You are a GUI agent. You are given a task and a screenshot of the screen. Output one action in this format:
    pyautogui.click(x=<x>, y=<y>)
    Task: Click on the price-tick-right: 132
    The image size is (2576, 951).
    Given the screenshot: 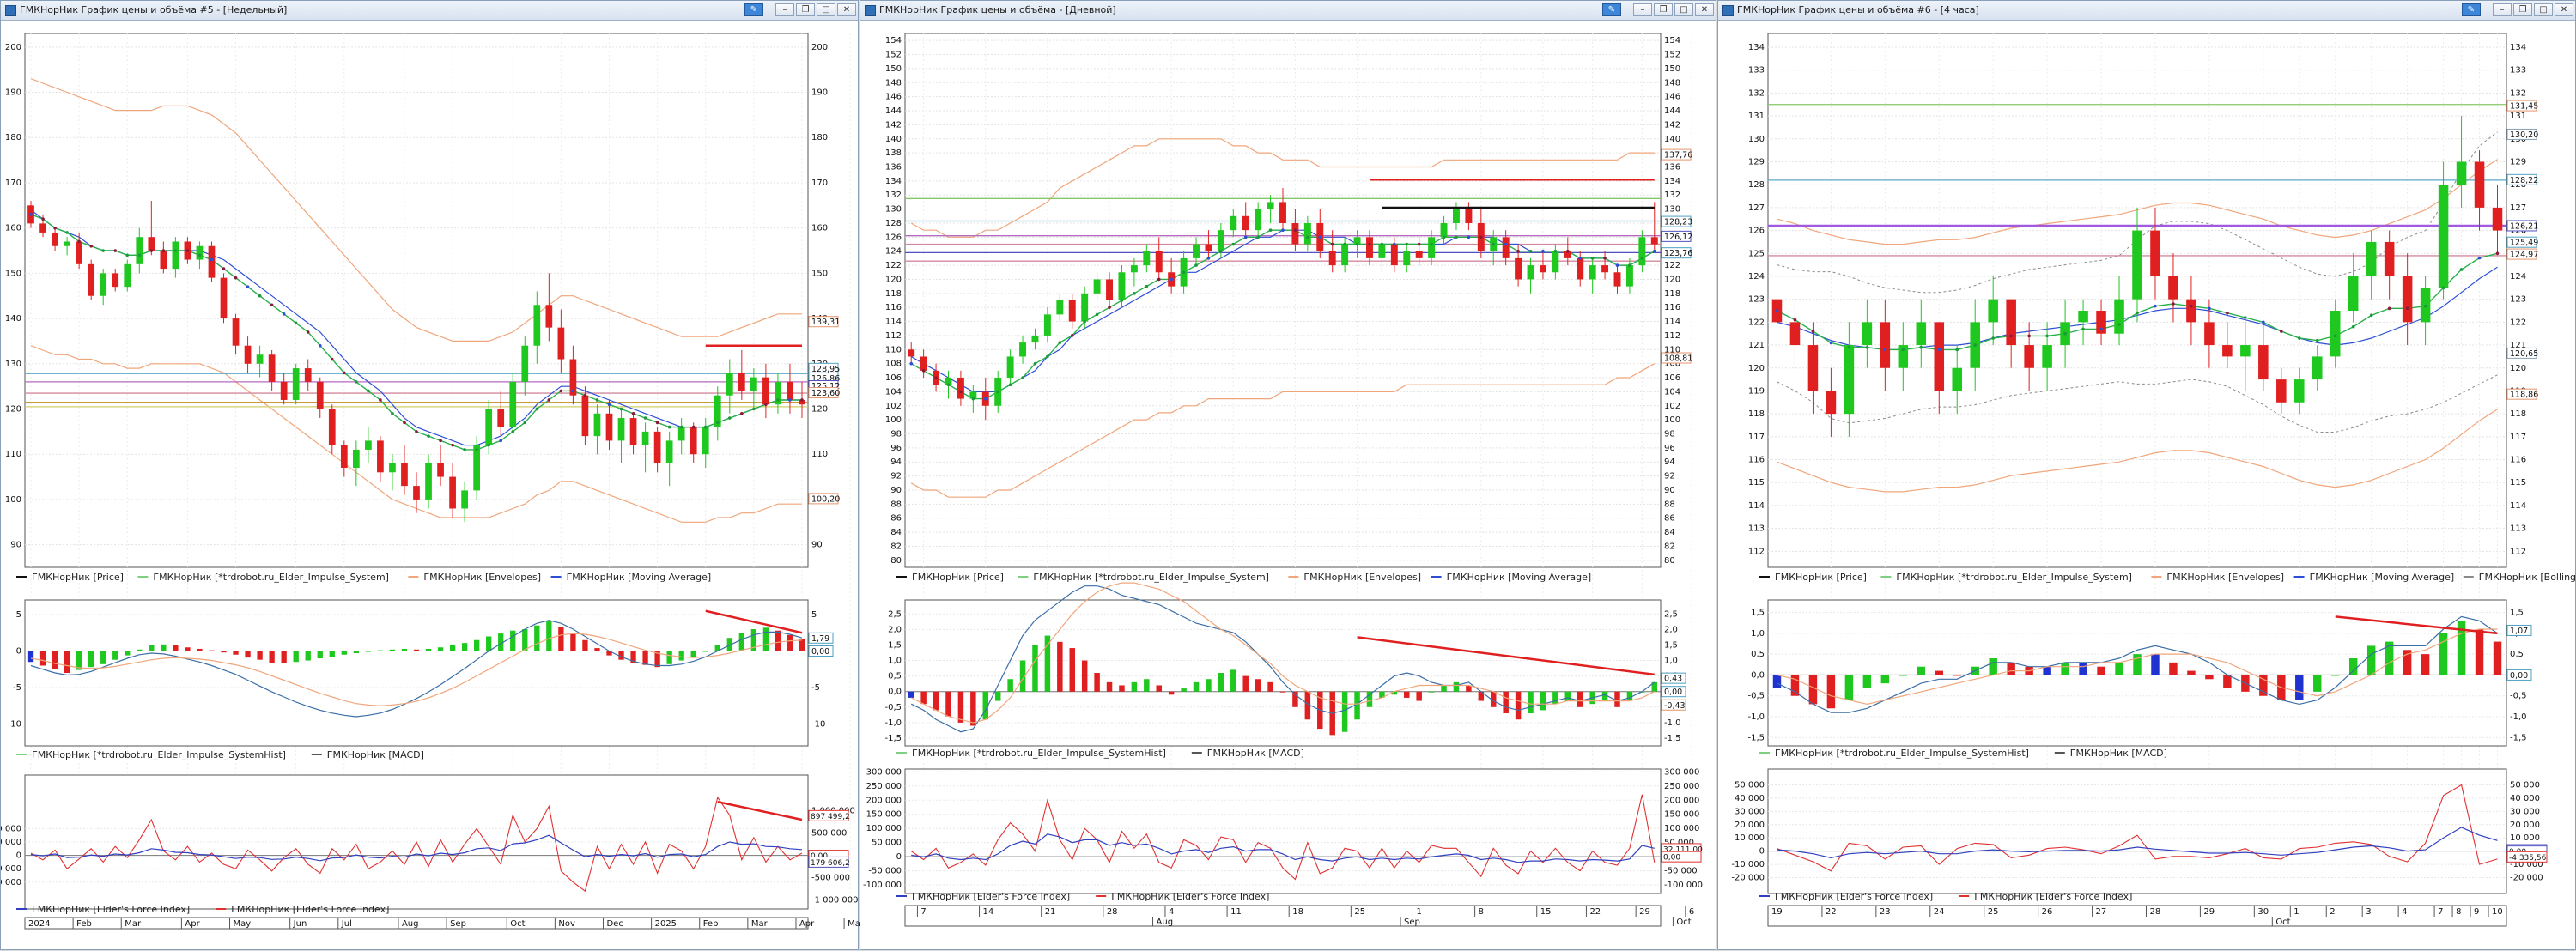 What is the action you would take?
    pyautogui.click(x=1672, y=195)
    